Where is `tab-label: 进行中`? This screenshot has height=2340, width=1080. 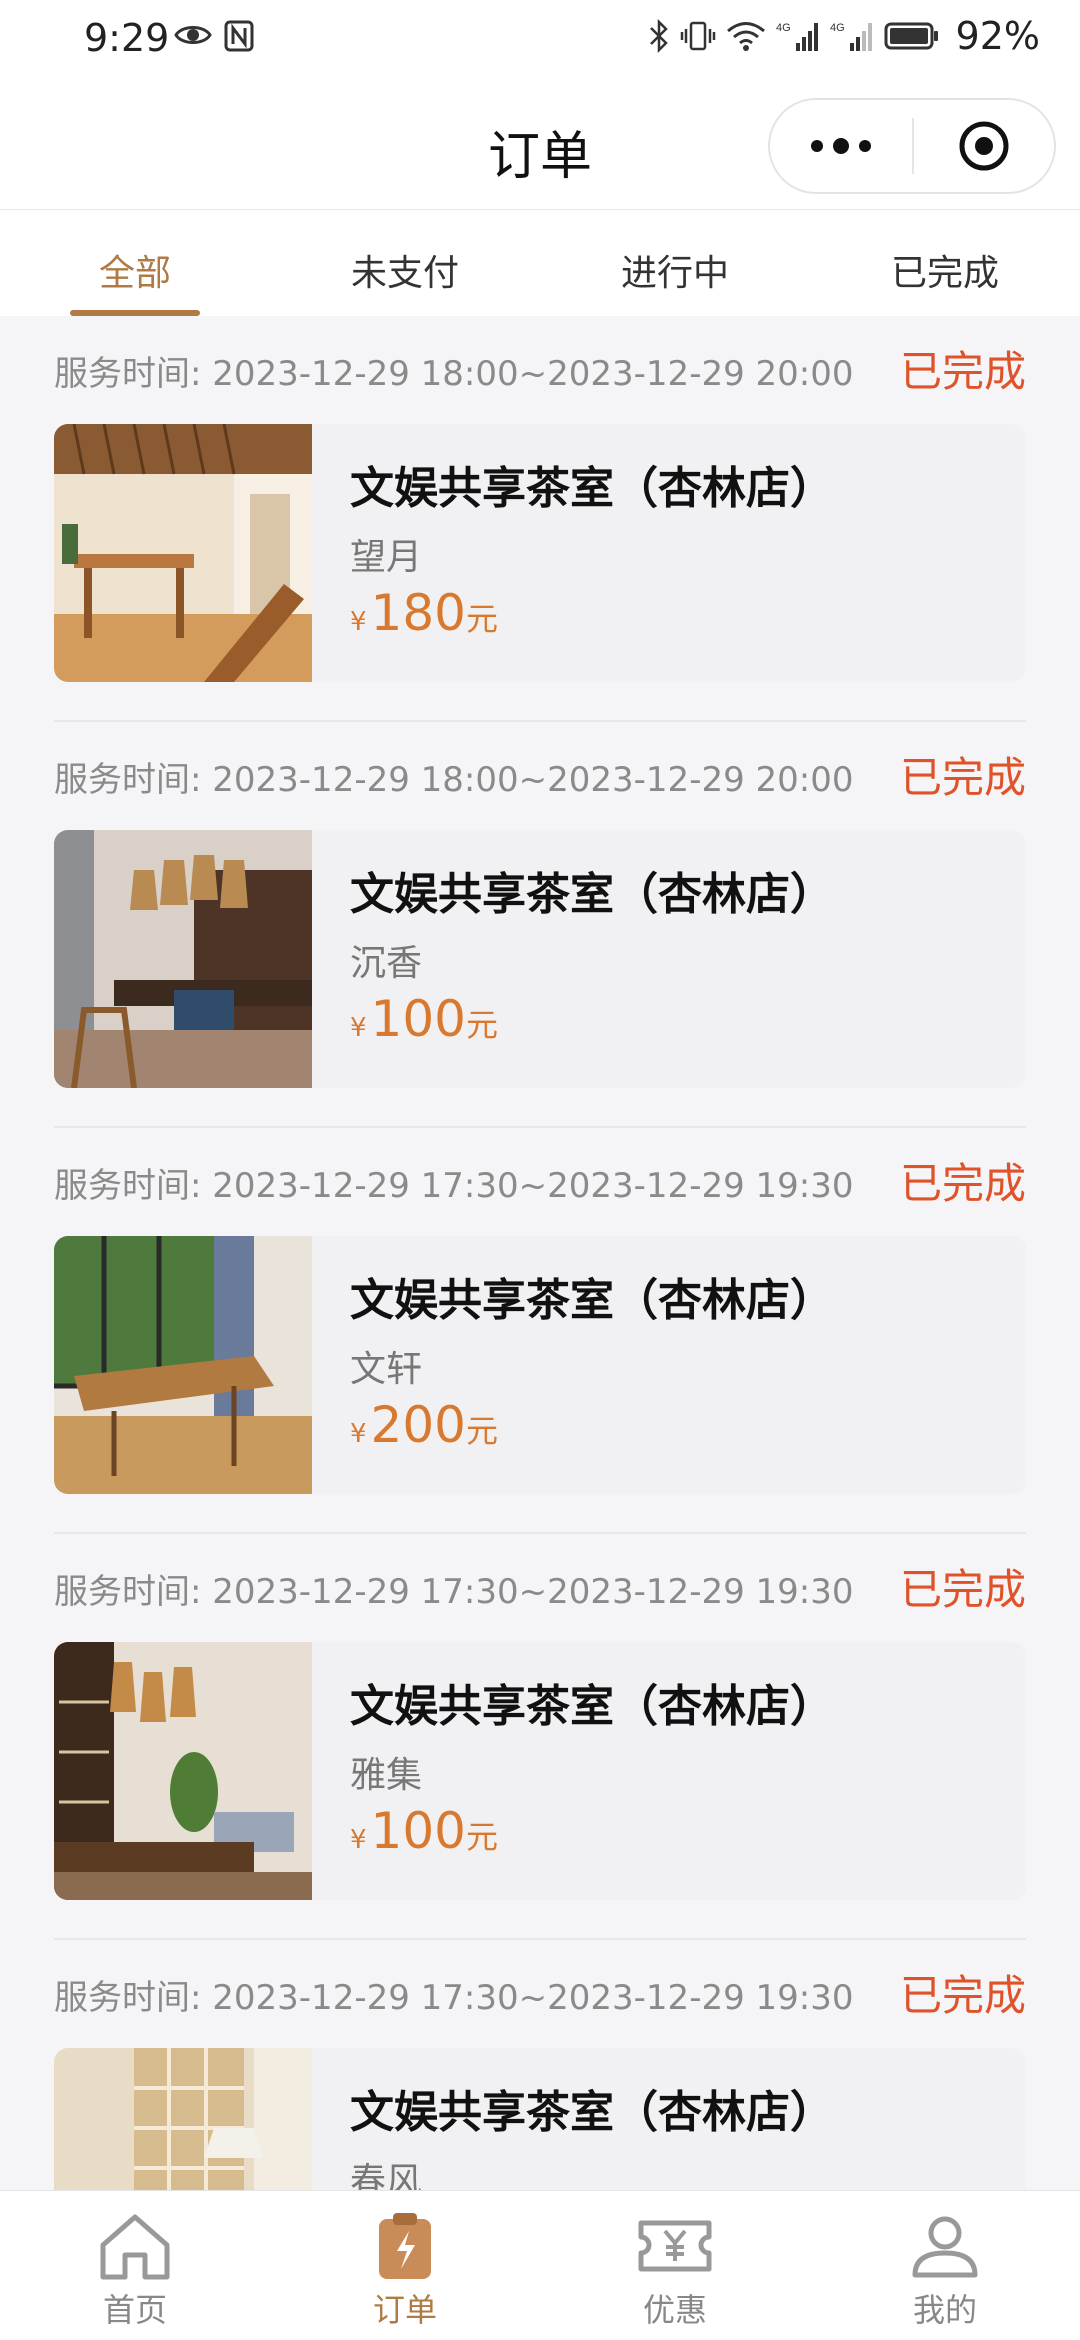 tab-label: 进行中 is located at coordinates (674, 273).